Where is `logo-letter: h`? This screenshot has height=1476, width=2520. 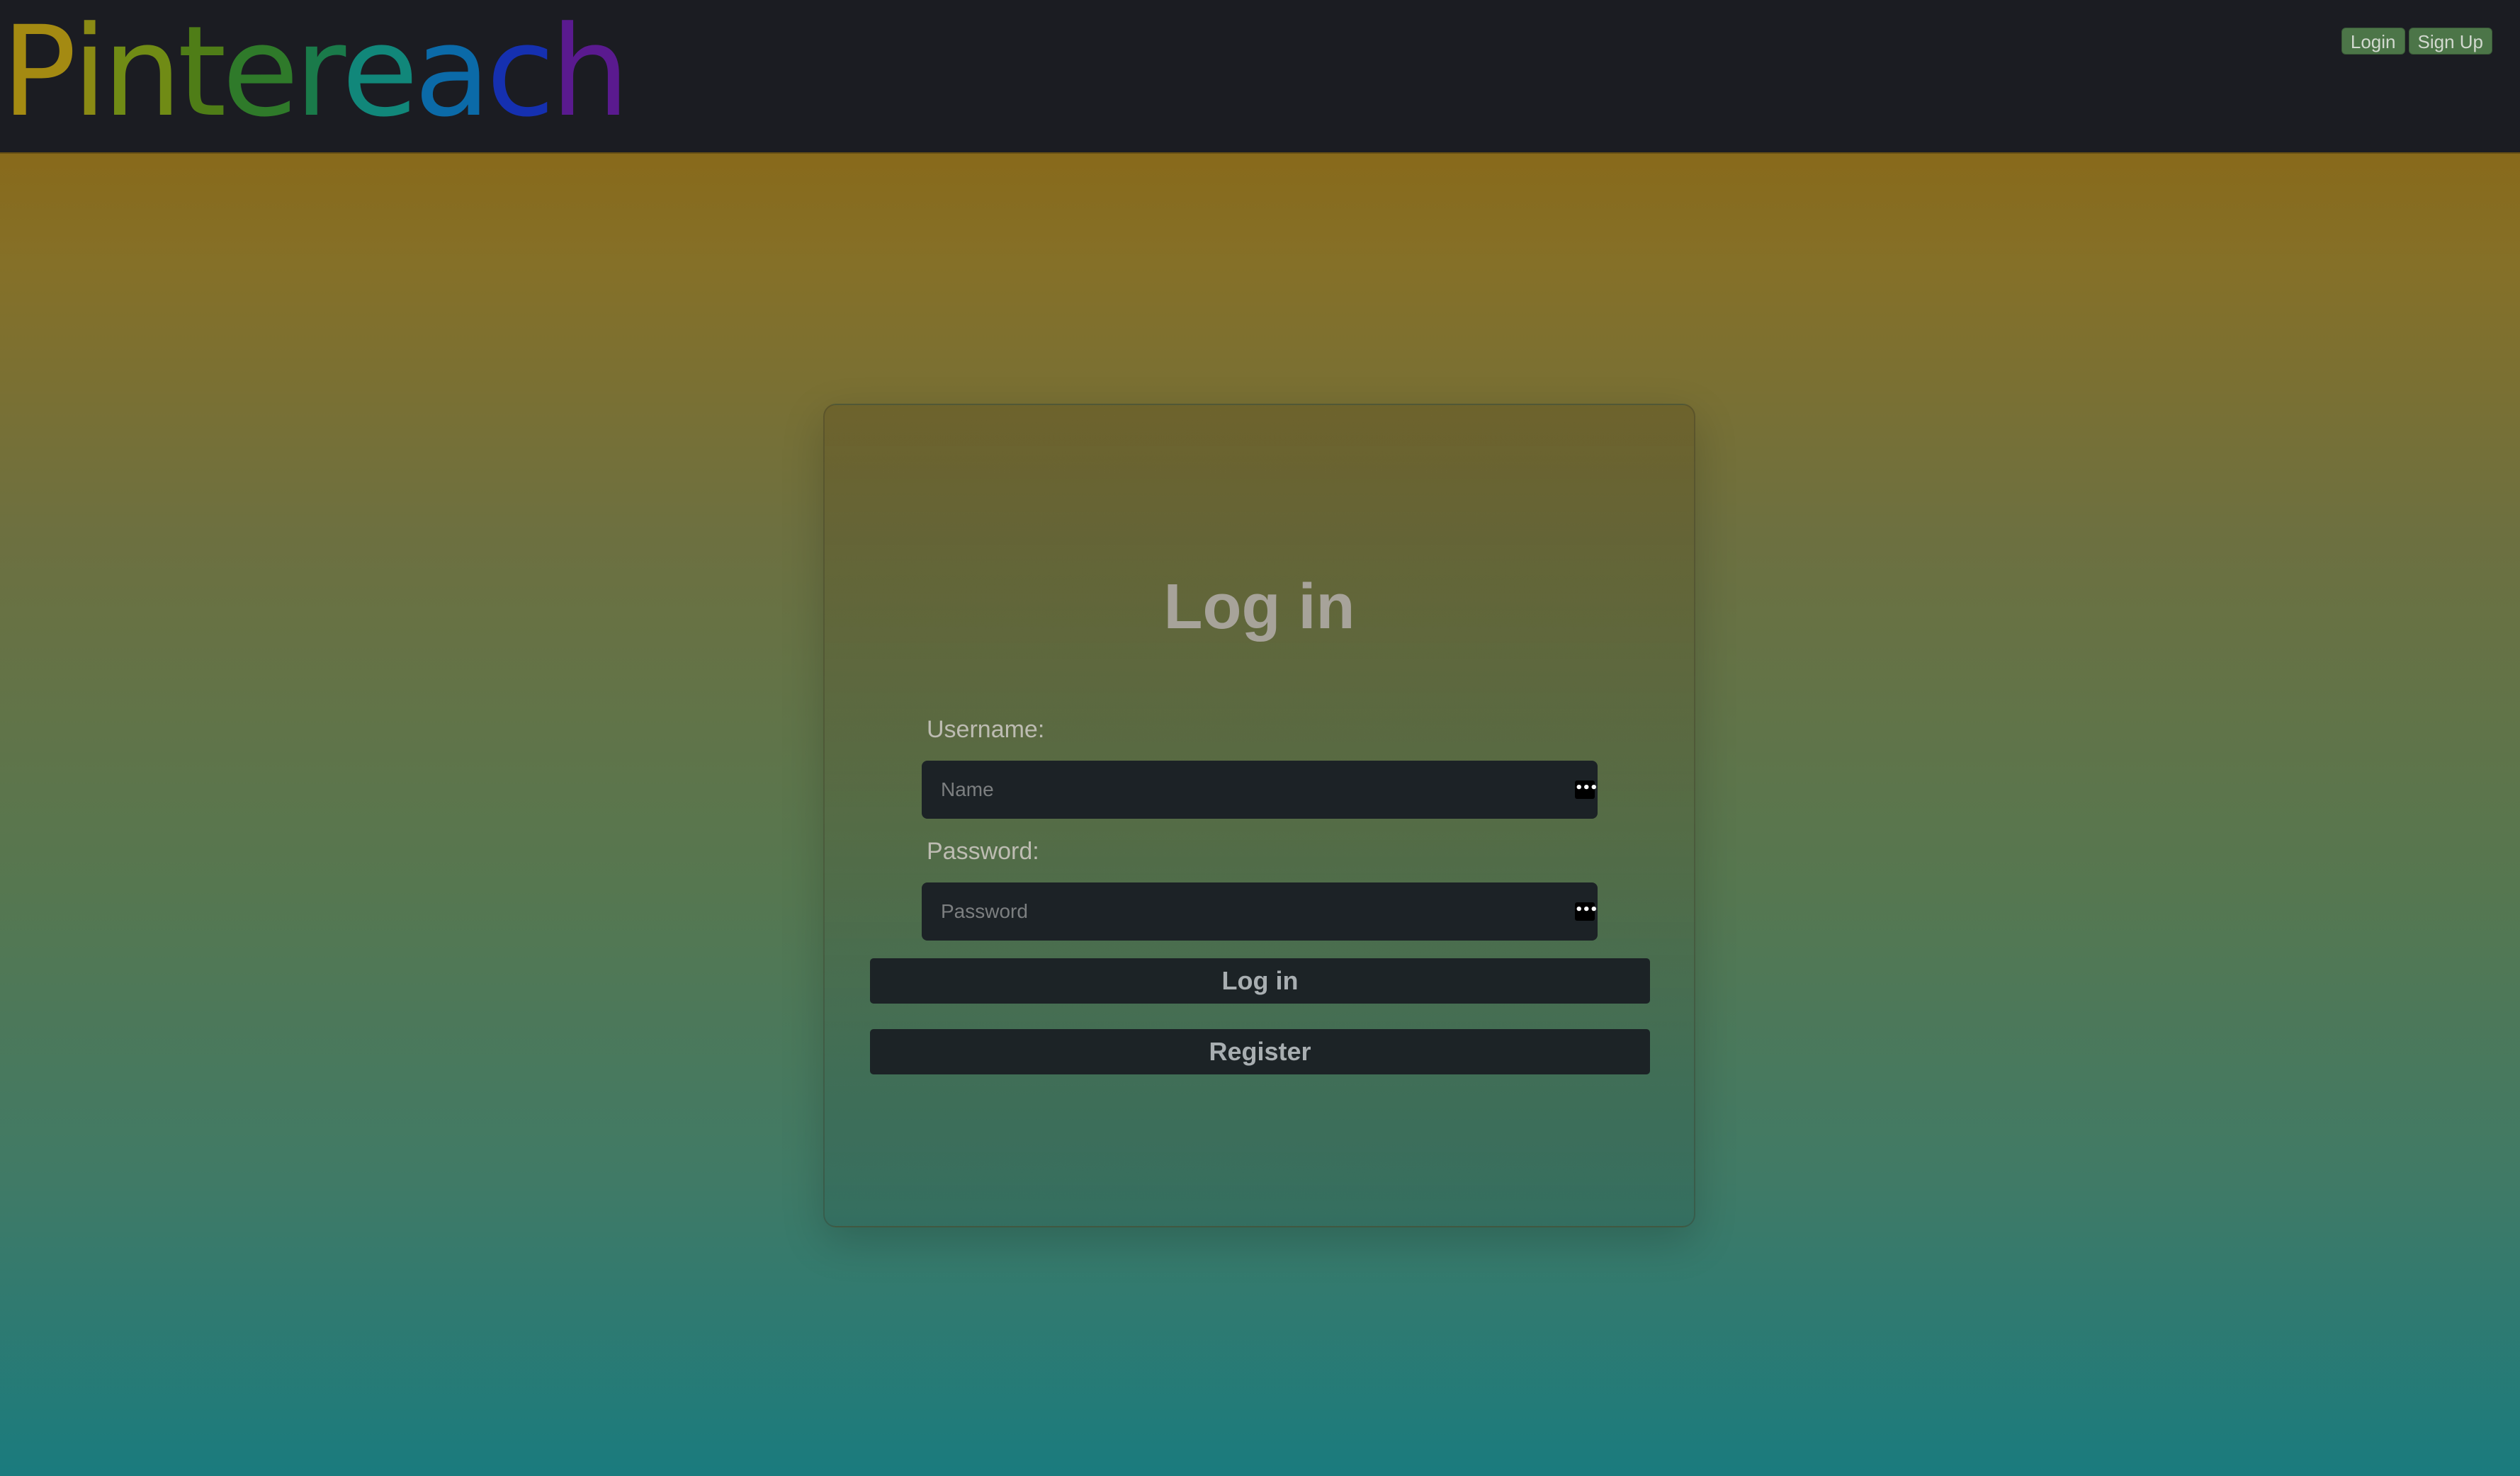
logo-letter: h is located at coordinates (590, 72).